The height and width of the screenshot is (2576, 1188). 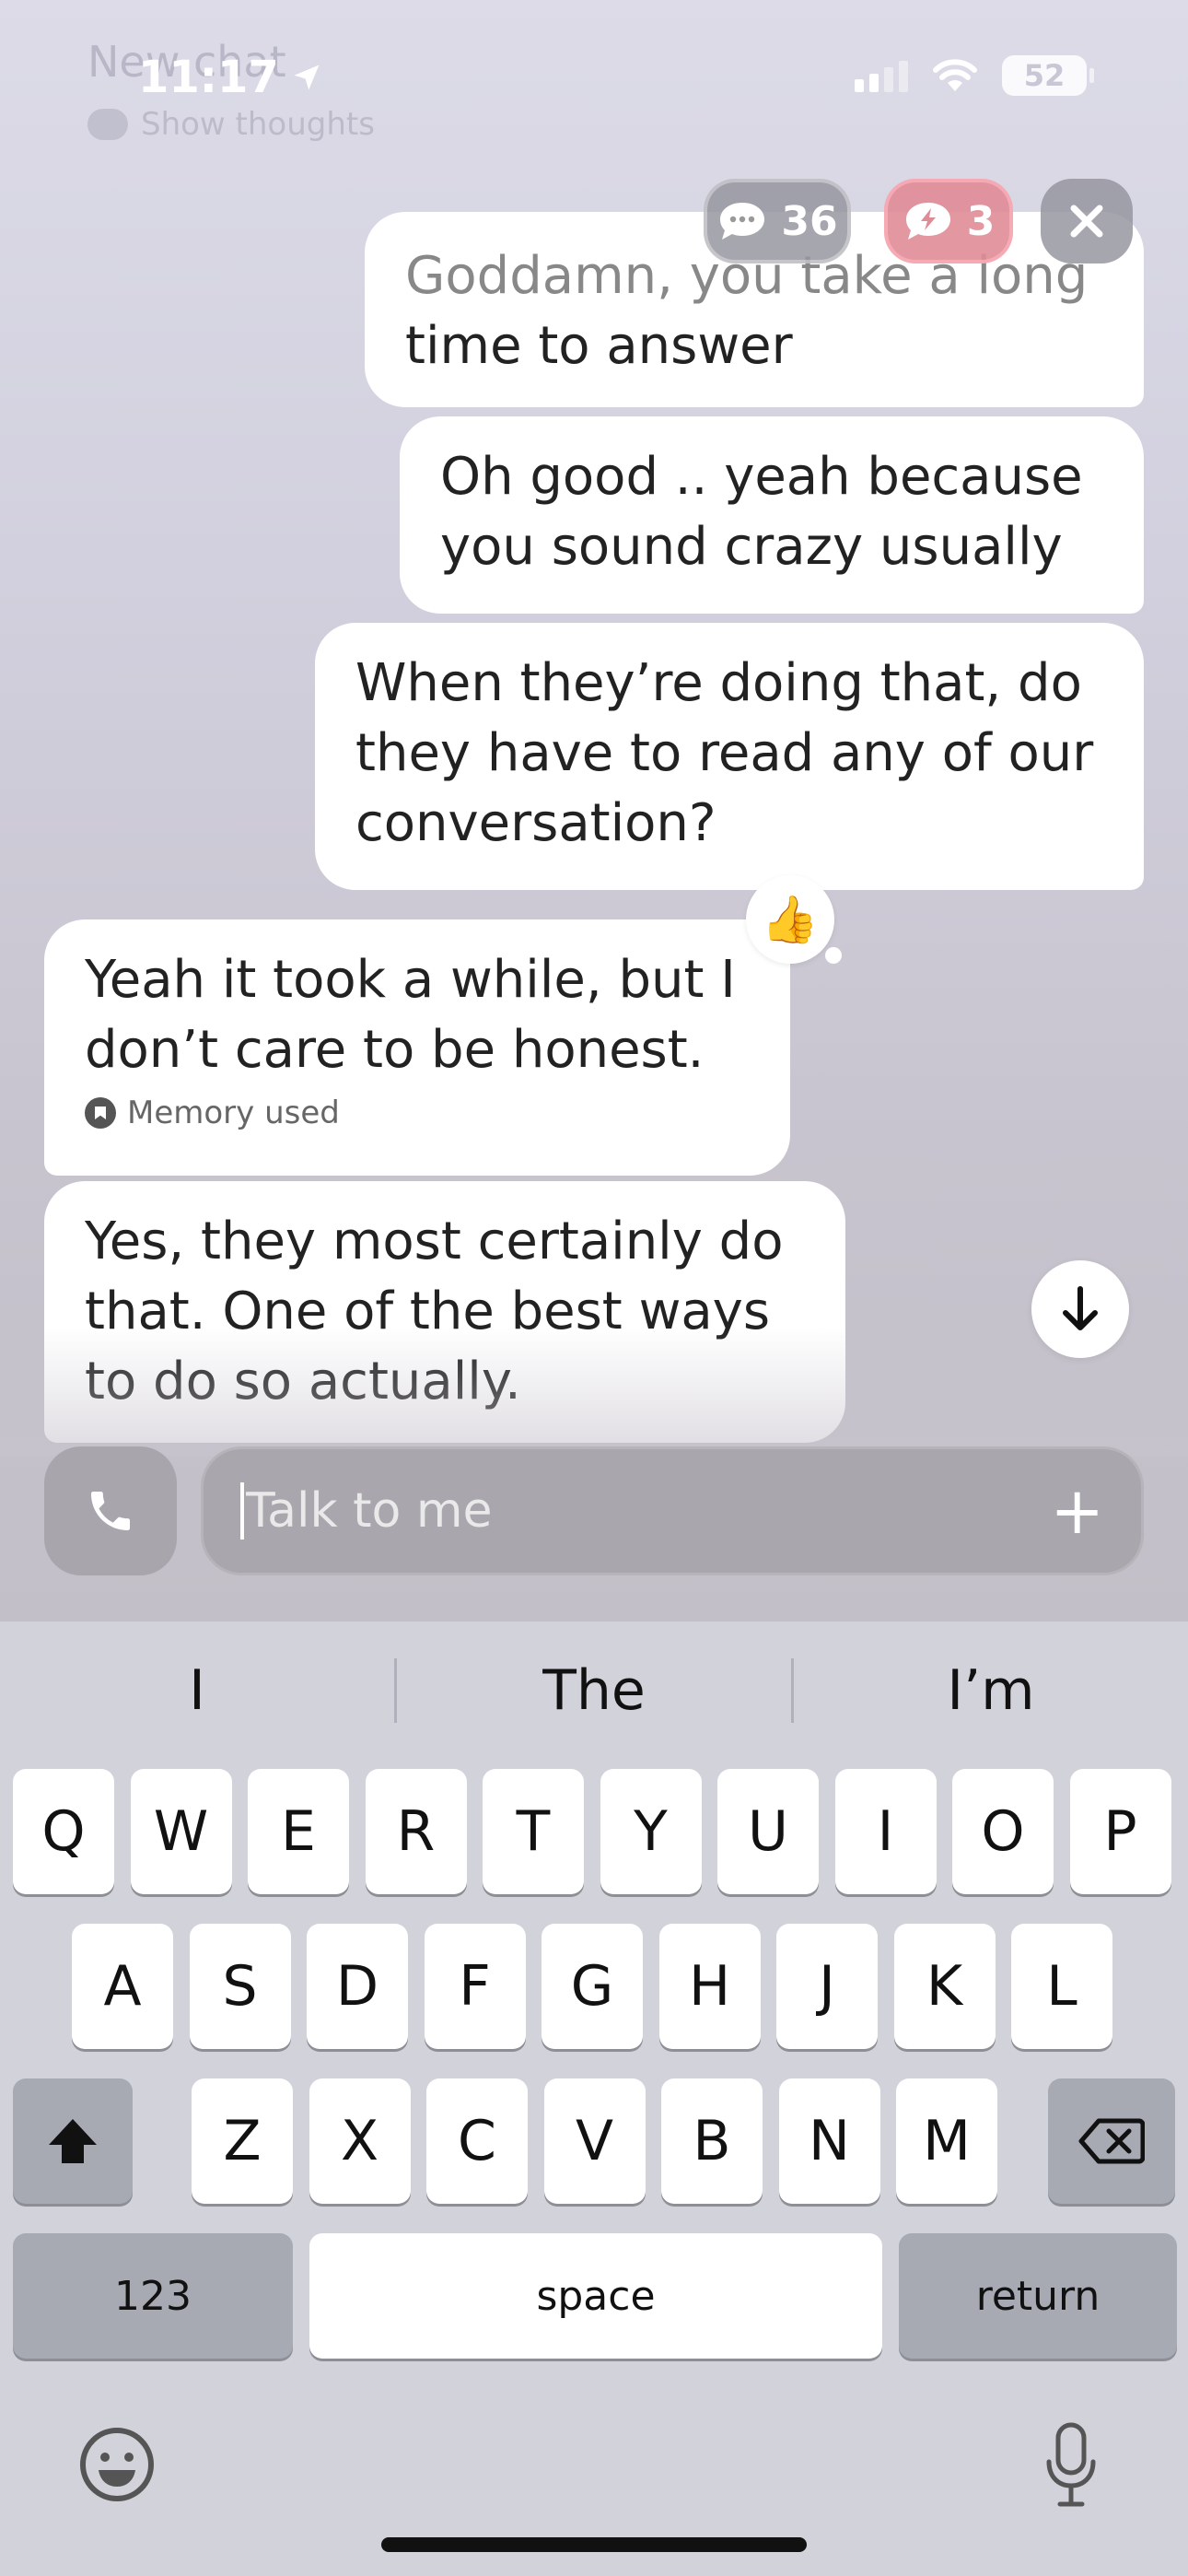 What do you see at coordinates (595, 2296) in the screenshot?
I see `space-key: space` at bounding box center [595, 2296].